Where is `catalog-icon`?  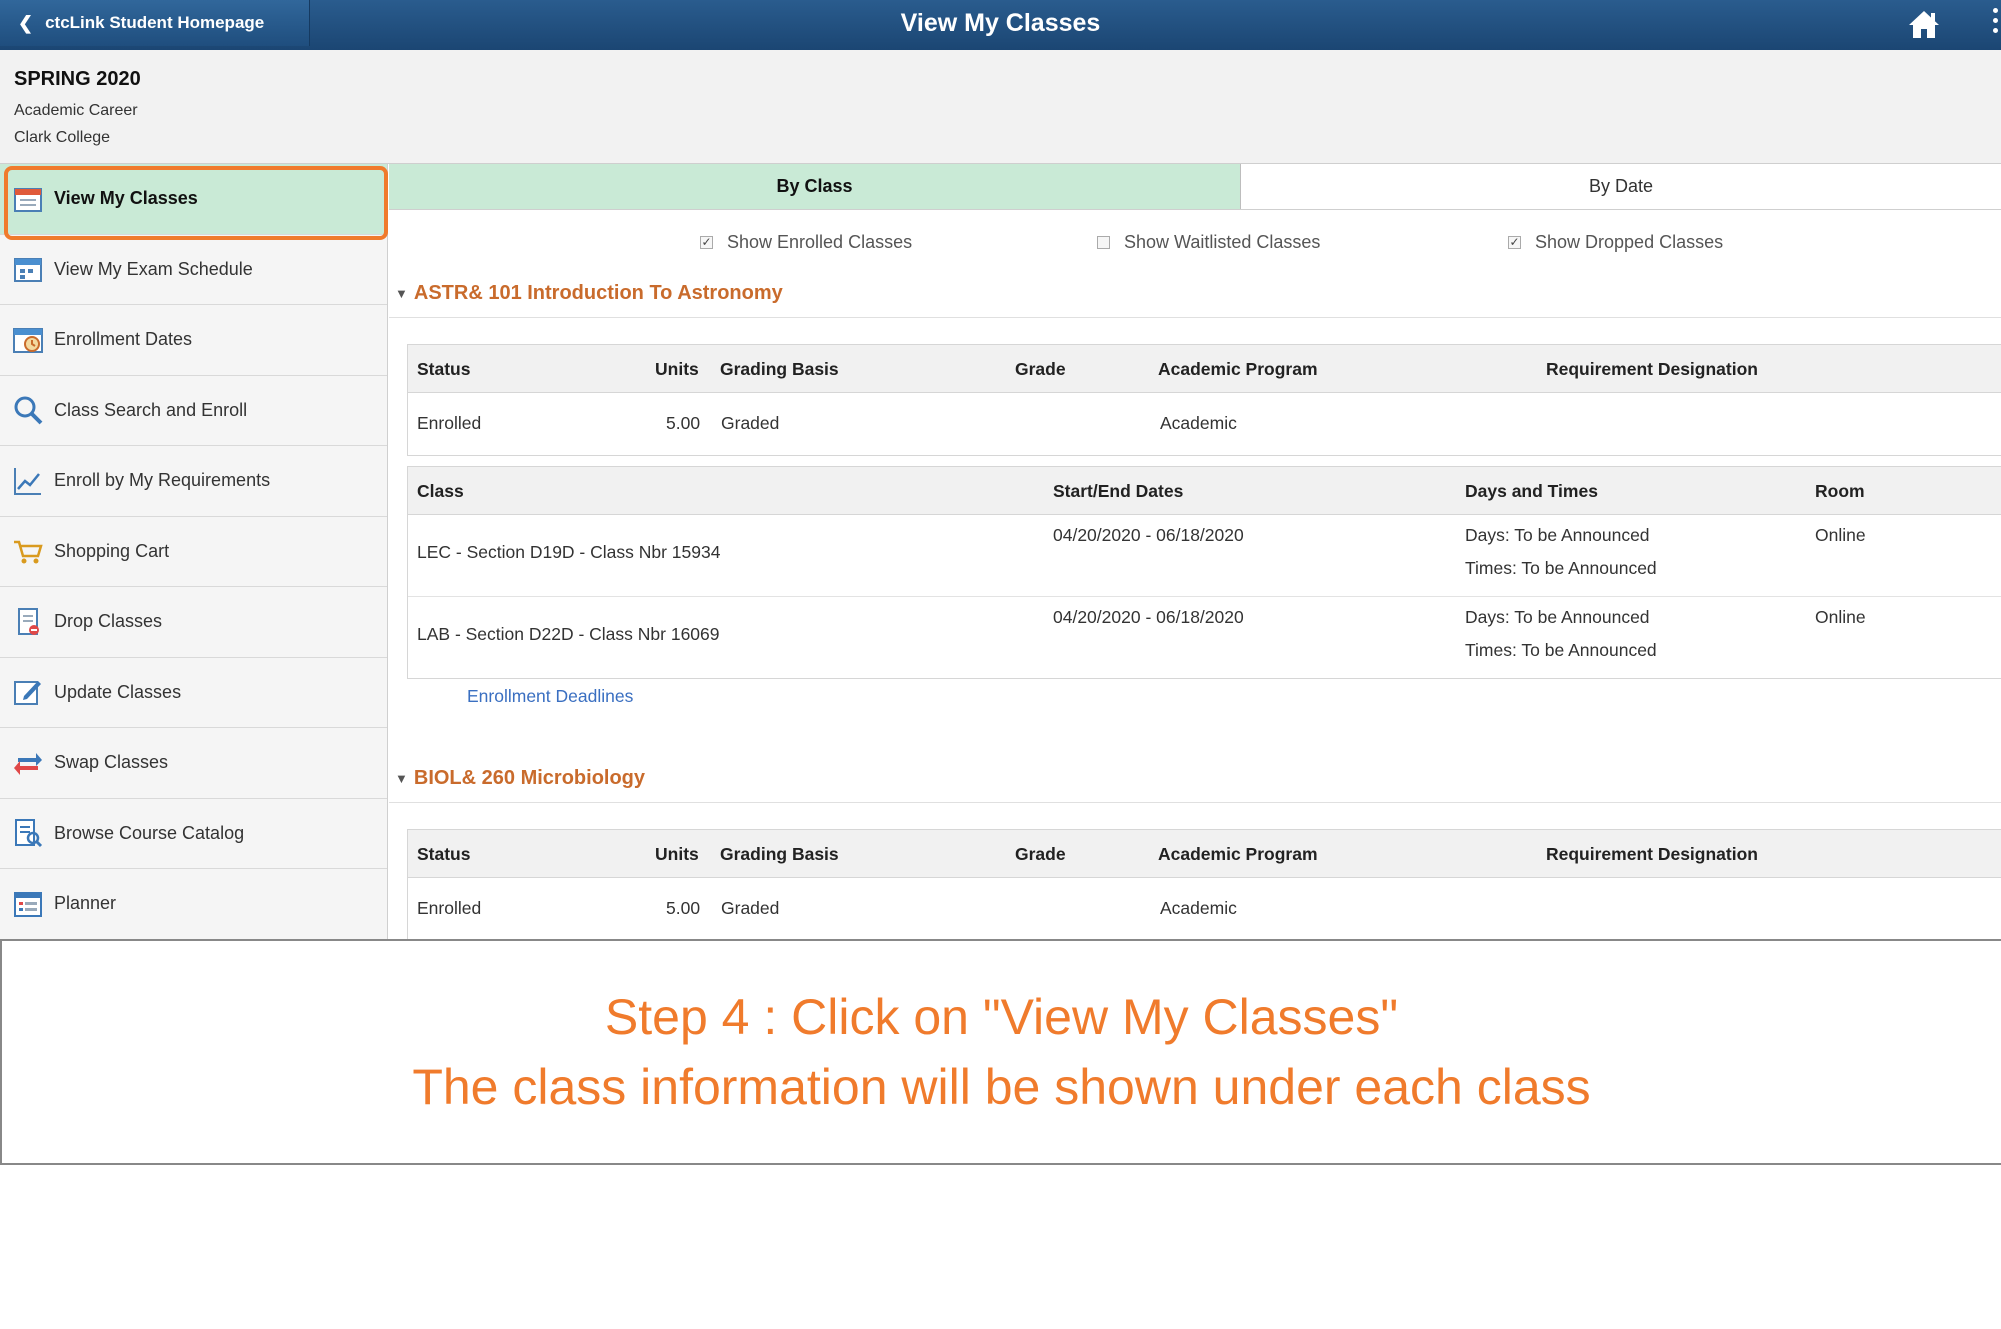
catalog-icon is located at coordinates (29, 833).